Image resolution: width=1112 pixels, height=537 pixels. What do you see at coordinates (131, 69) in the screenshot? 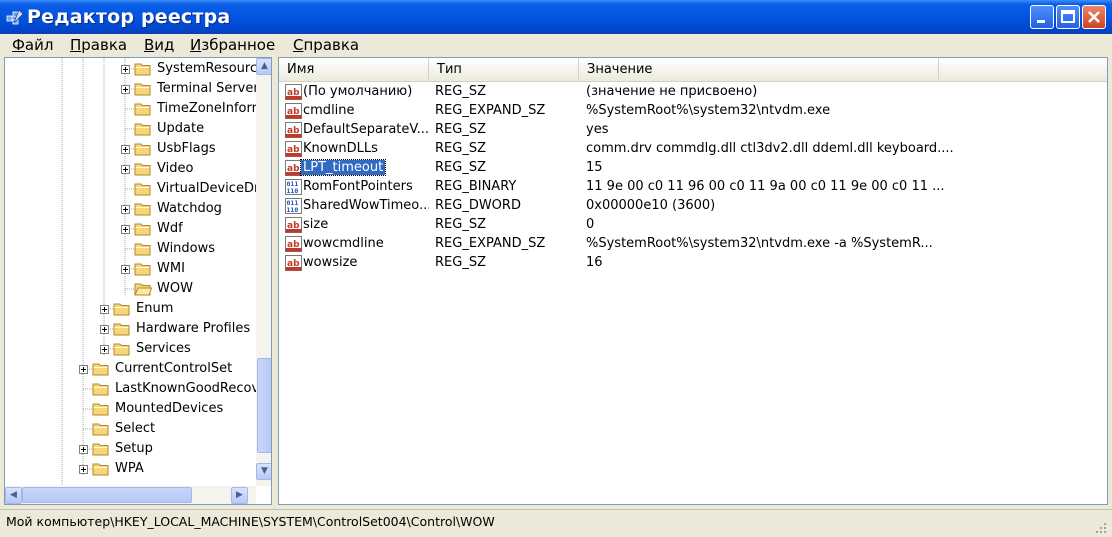
I see `tree-item: SystemResourc` at bounding box center [131, 69].